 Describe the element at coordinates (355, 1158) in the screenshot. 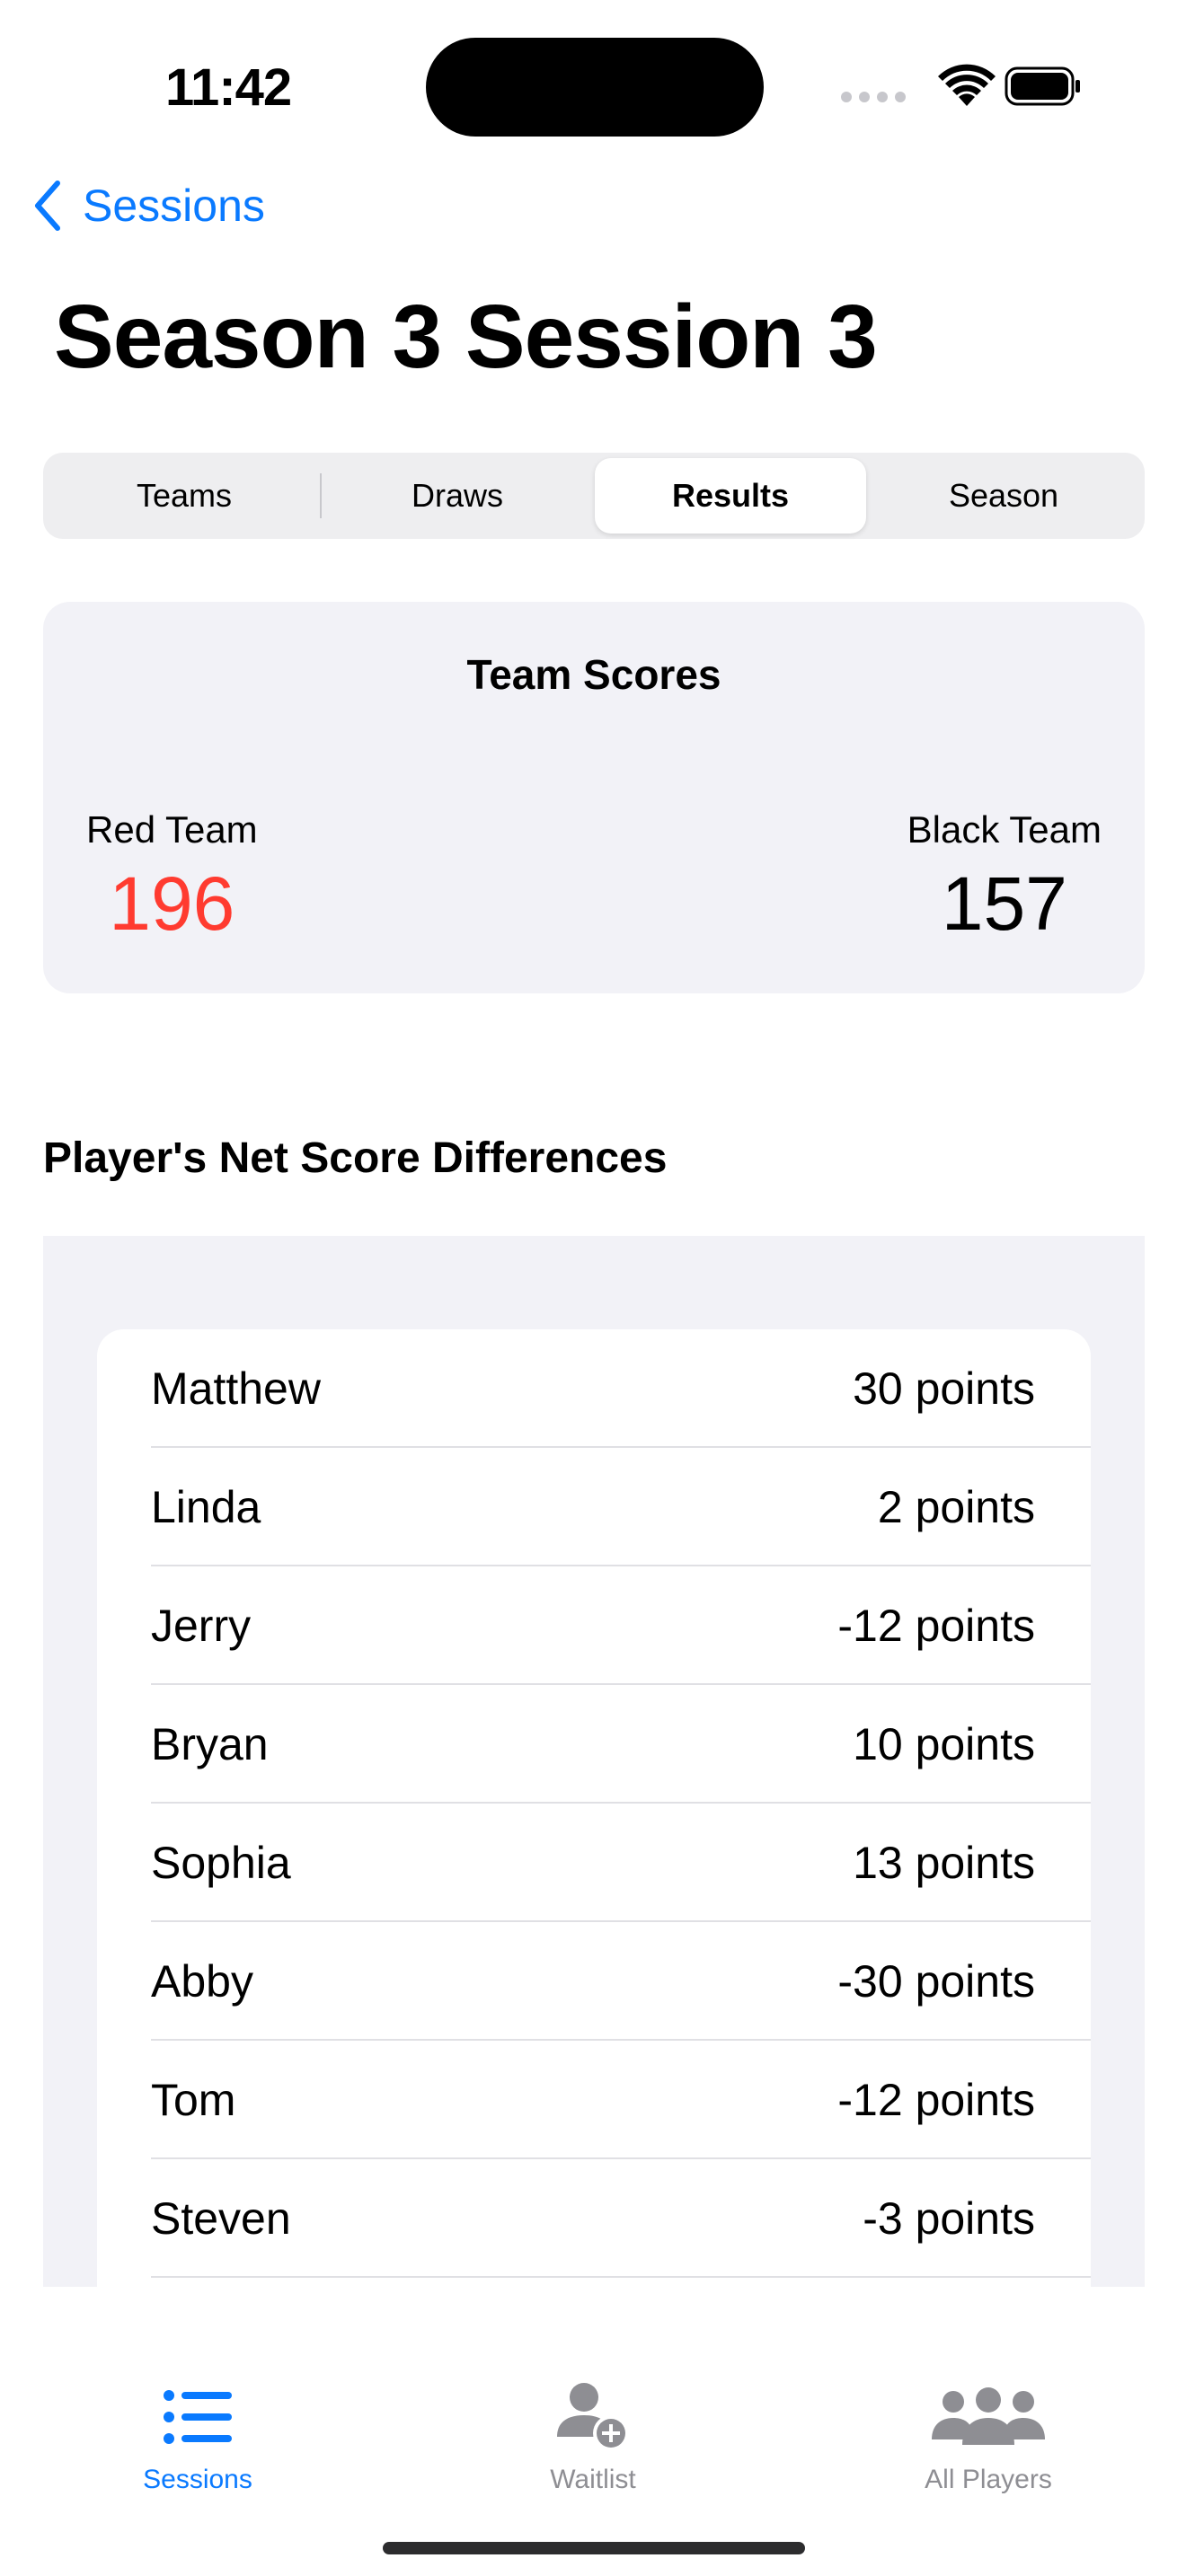

I see `net-score-section-title: Player's Net Score Differences` at that location.